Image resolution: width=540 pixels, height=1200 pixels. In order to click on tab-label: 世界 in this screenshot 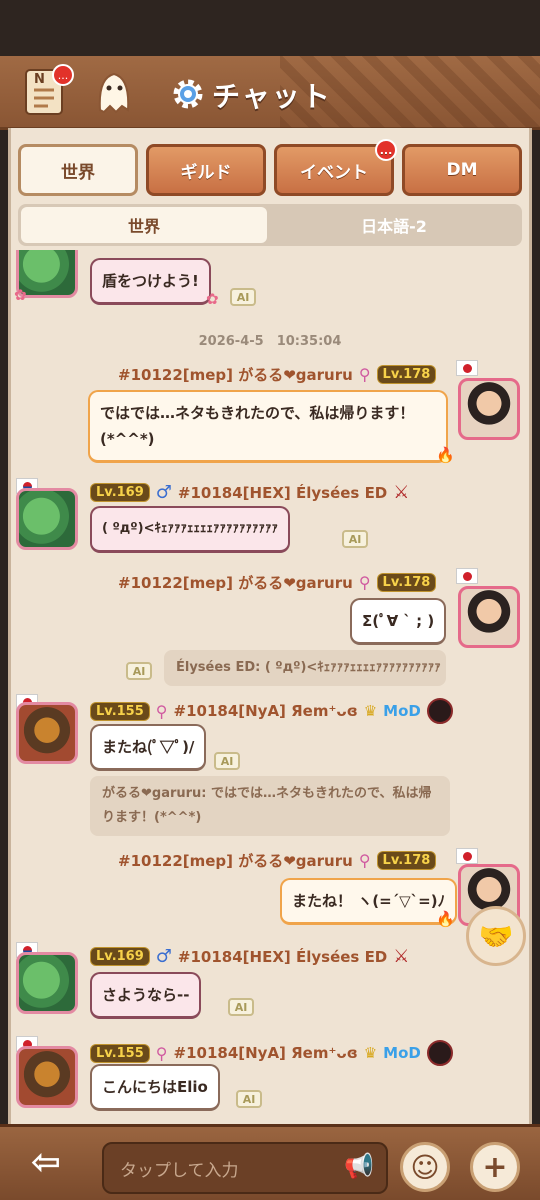, I will do `click(78, 172)`.